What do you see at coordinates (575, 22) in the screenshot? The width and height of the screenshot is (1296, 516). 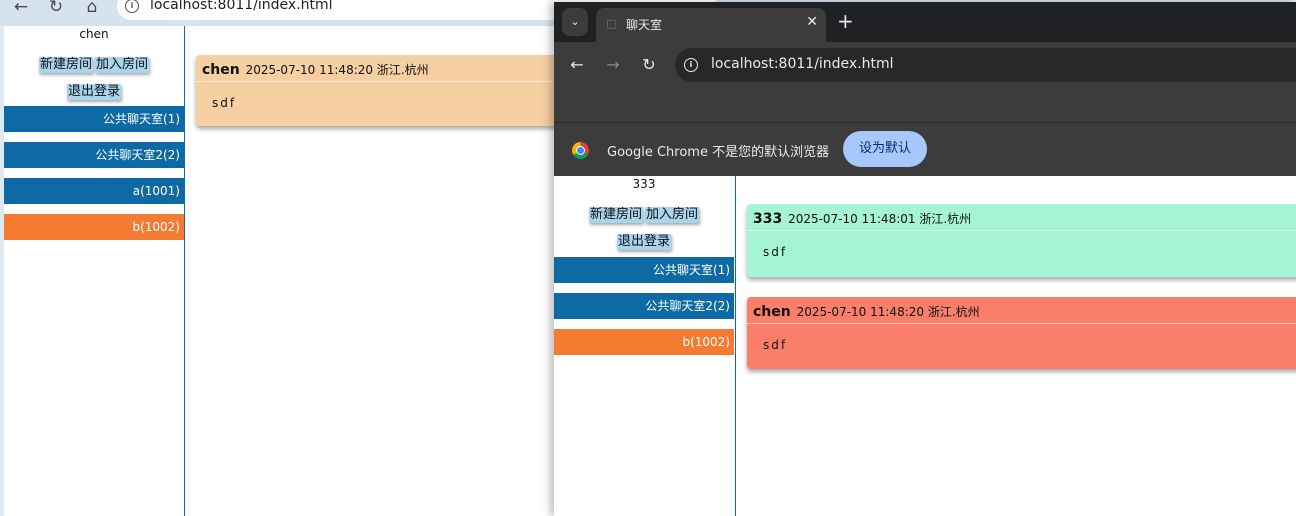 I see `tab-search-icon: ⌄` at bounding box center [575, 22].